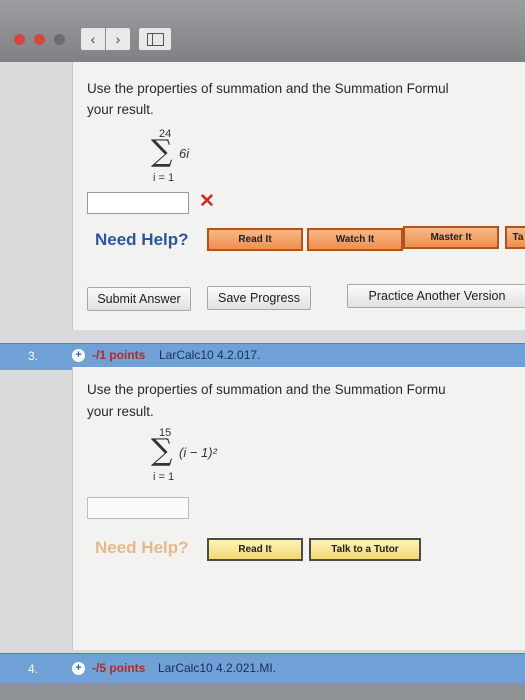 The height and width of the screenshot is (700, 525). I want to click on incorrect-icon: ✕, so click(207, 201).